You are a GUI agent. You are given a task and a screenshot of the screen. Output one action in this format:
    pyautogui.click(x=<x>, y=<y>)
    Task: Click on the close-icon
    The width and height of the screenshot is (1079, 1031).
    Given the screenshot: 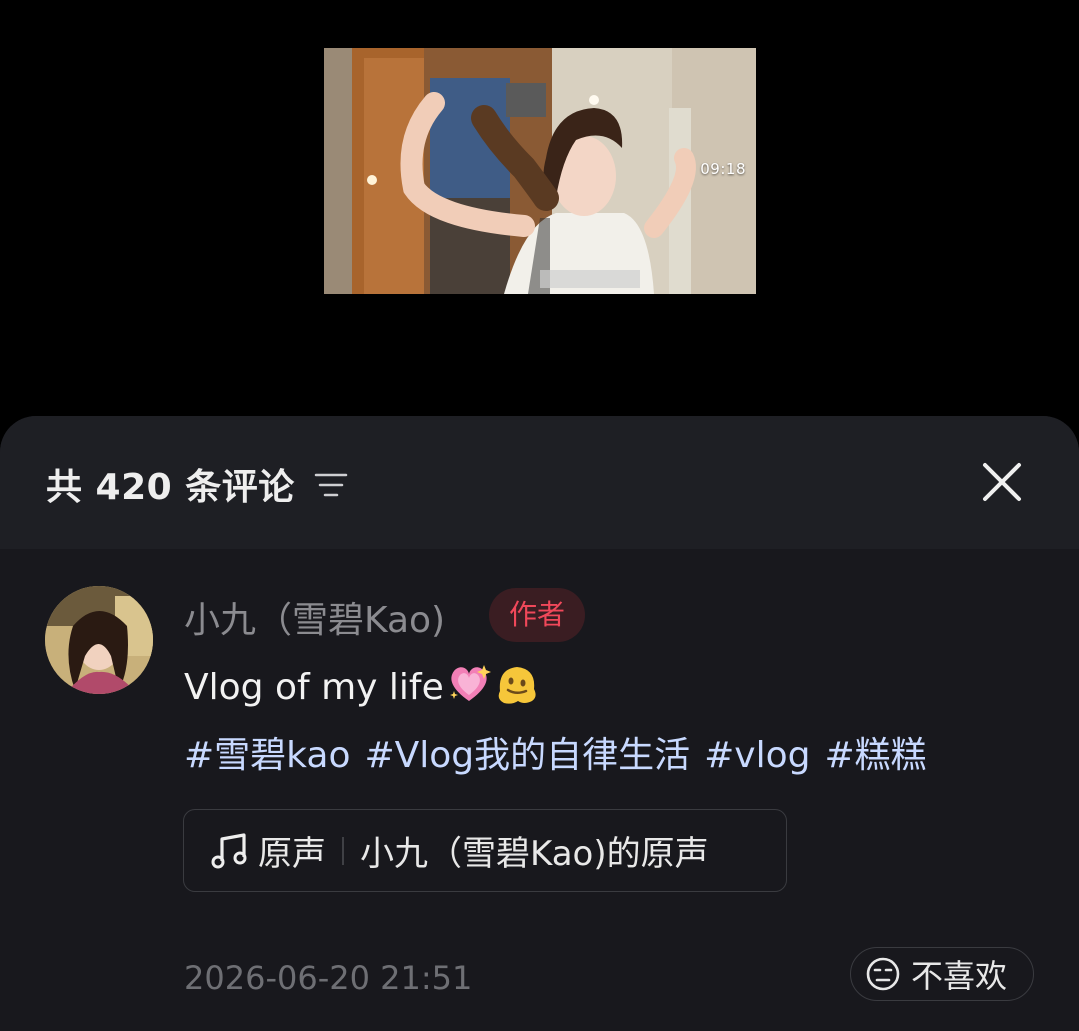 What is the action you would take?
    pyautogui.click(x=1002, y=482)
    